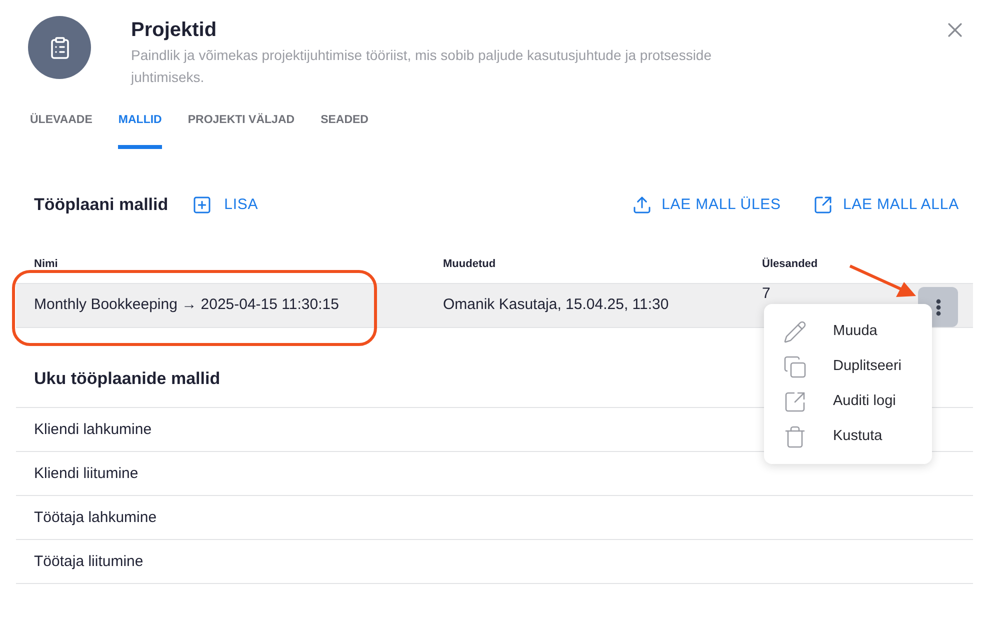  What do you see at coordinates (86, 517) in the screenshot?
I see `list-item: Töötaja lahkumine` at bounding box center [86, 517].